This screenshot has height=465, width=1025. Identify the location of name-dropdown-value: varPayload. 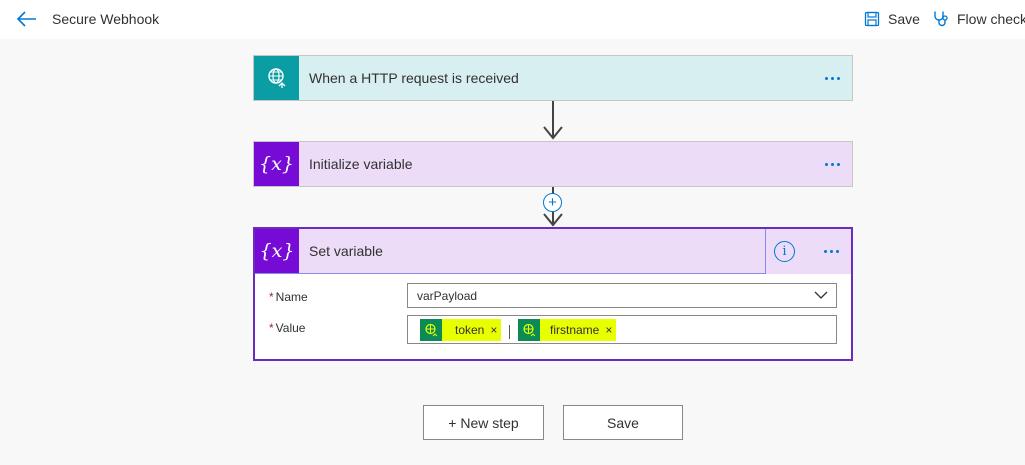
(447, 296).